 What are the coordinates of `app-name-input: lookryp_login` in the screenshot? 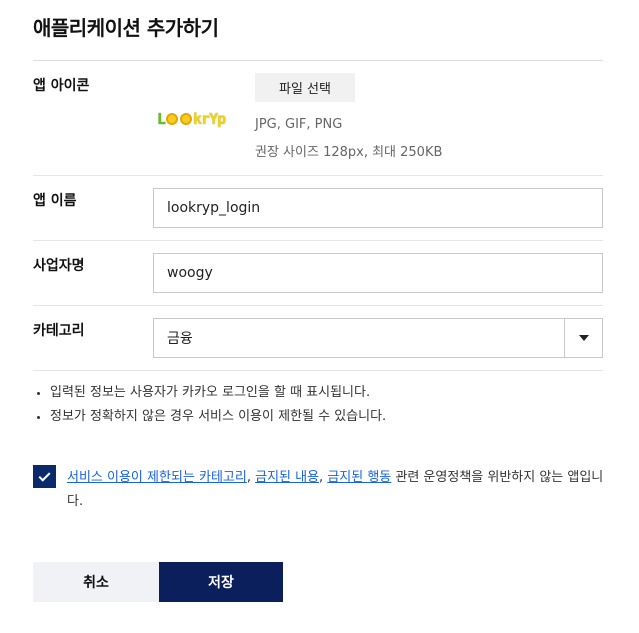 It's located at (378, 208).